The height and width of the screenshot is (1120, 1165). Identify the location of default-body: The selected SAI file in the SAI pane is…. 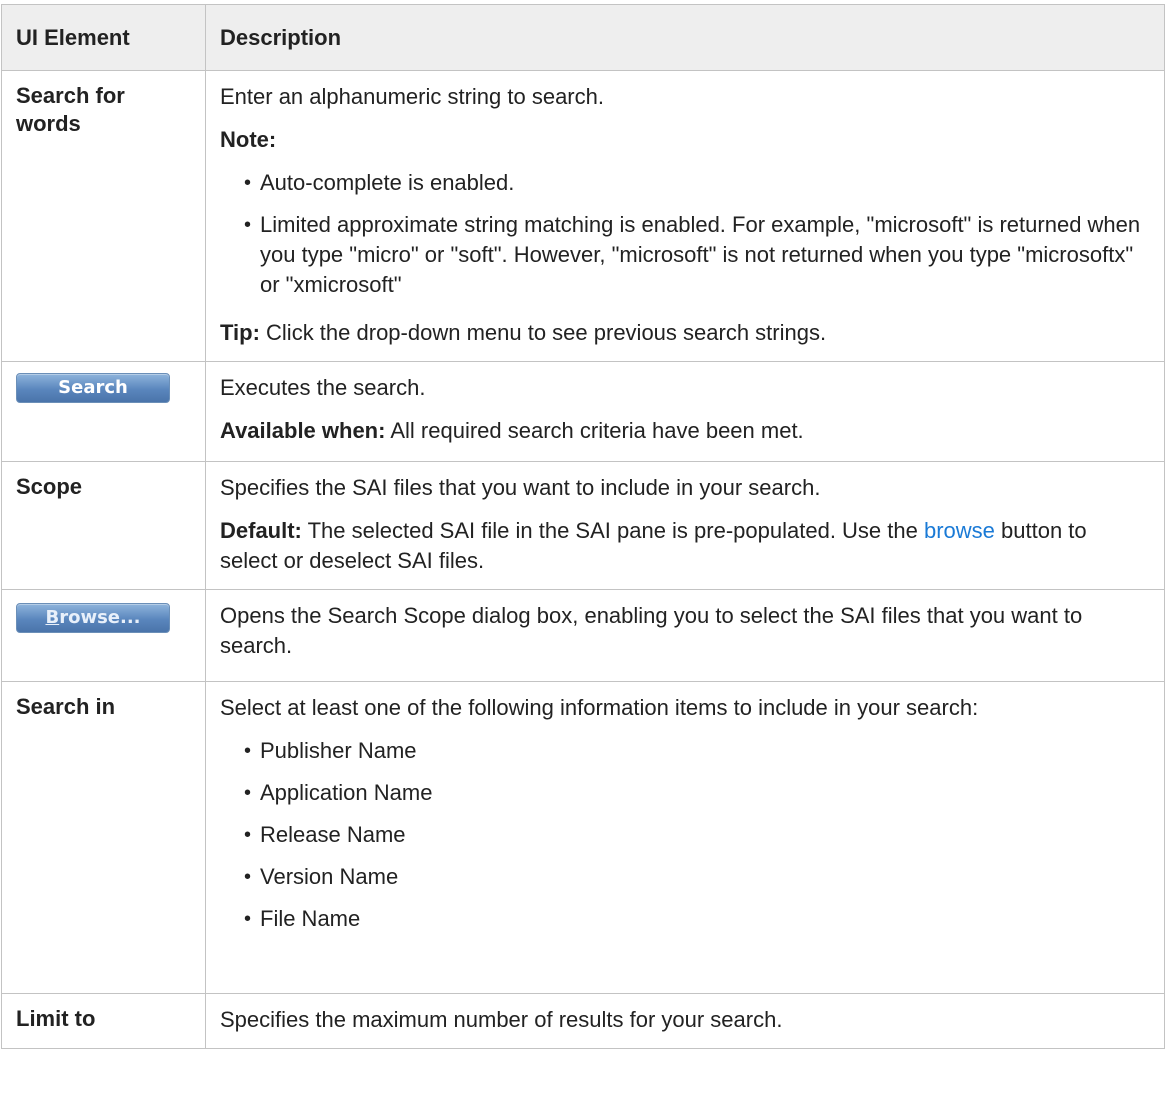
(612, 530).